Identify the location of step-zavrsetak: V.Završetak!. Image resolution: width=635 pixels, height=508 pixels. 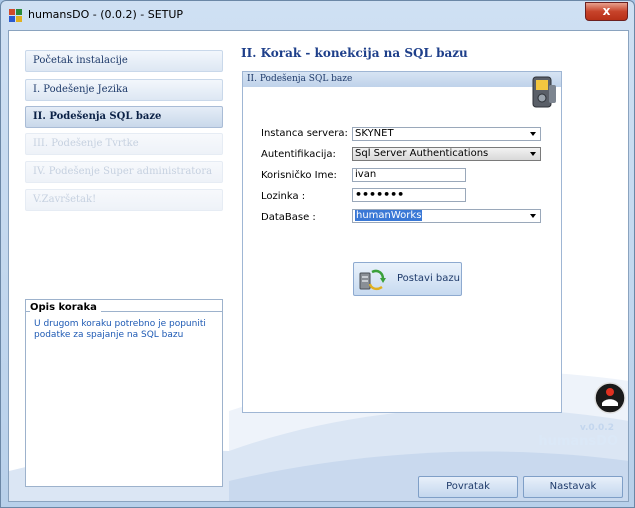
(124, 200).